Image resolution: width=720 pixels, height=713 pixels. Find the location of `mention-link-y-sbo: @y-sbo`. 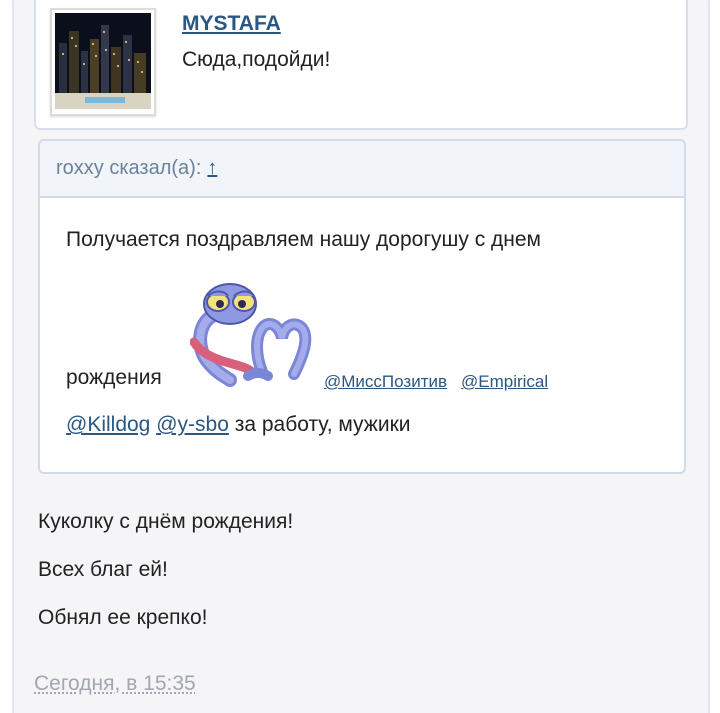

mention-link-y-sbo: @y-sbo is located at coordinates (192, 424).